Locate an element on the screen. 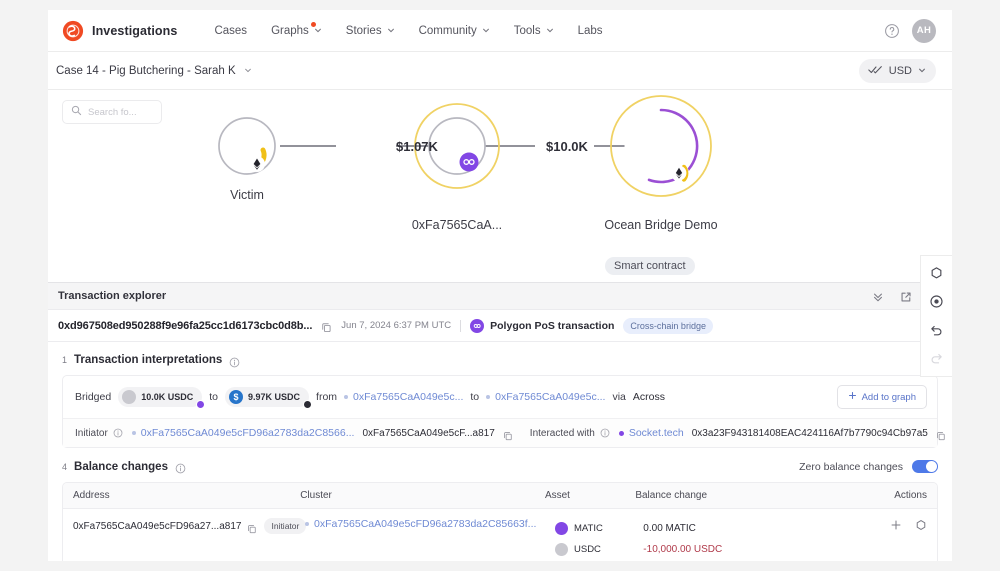 The height and width of the screenshot is (571, 1000). smart-contract-badge: Smart contract is located at coordinates (650, 266).